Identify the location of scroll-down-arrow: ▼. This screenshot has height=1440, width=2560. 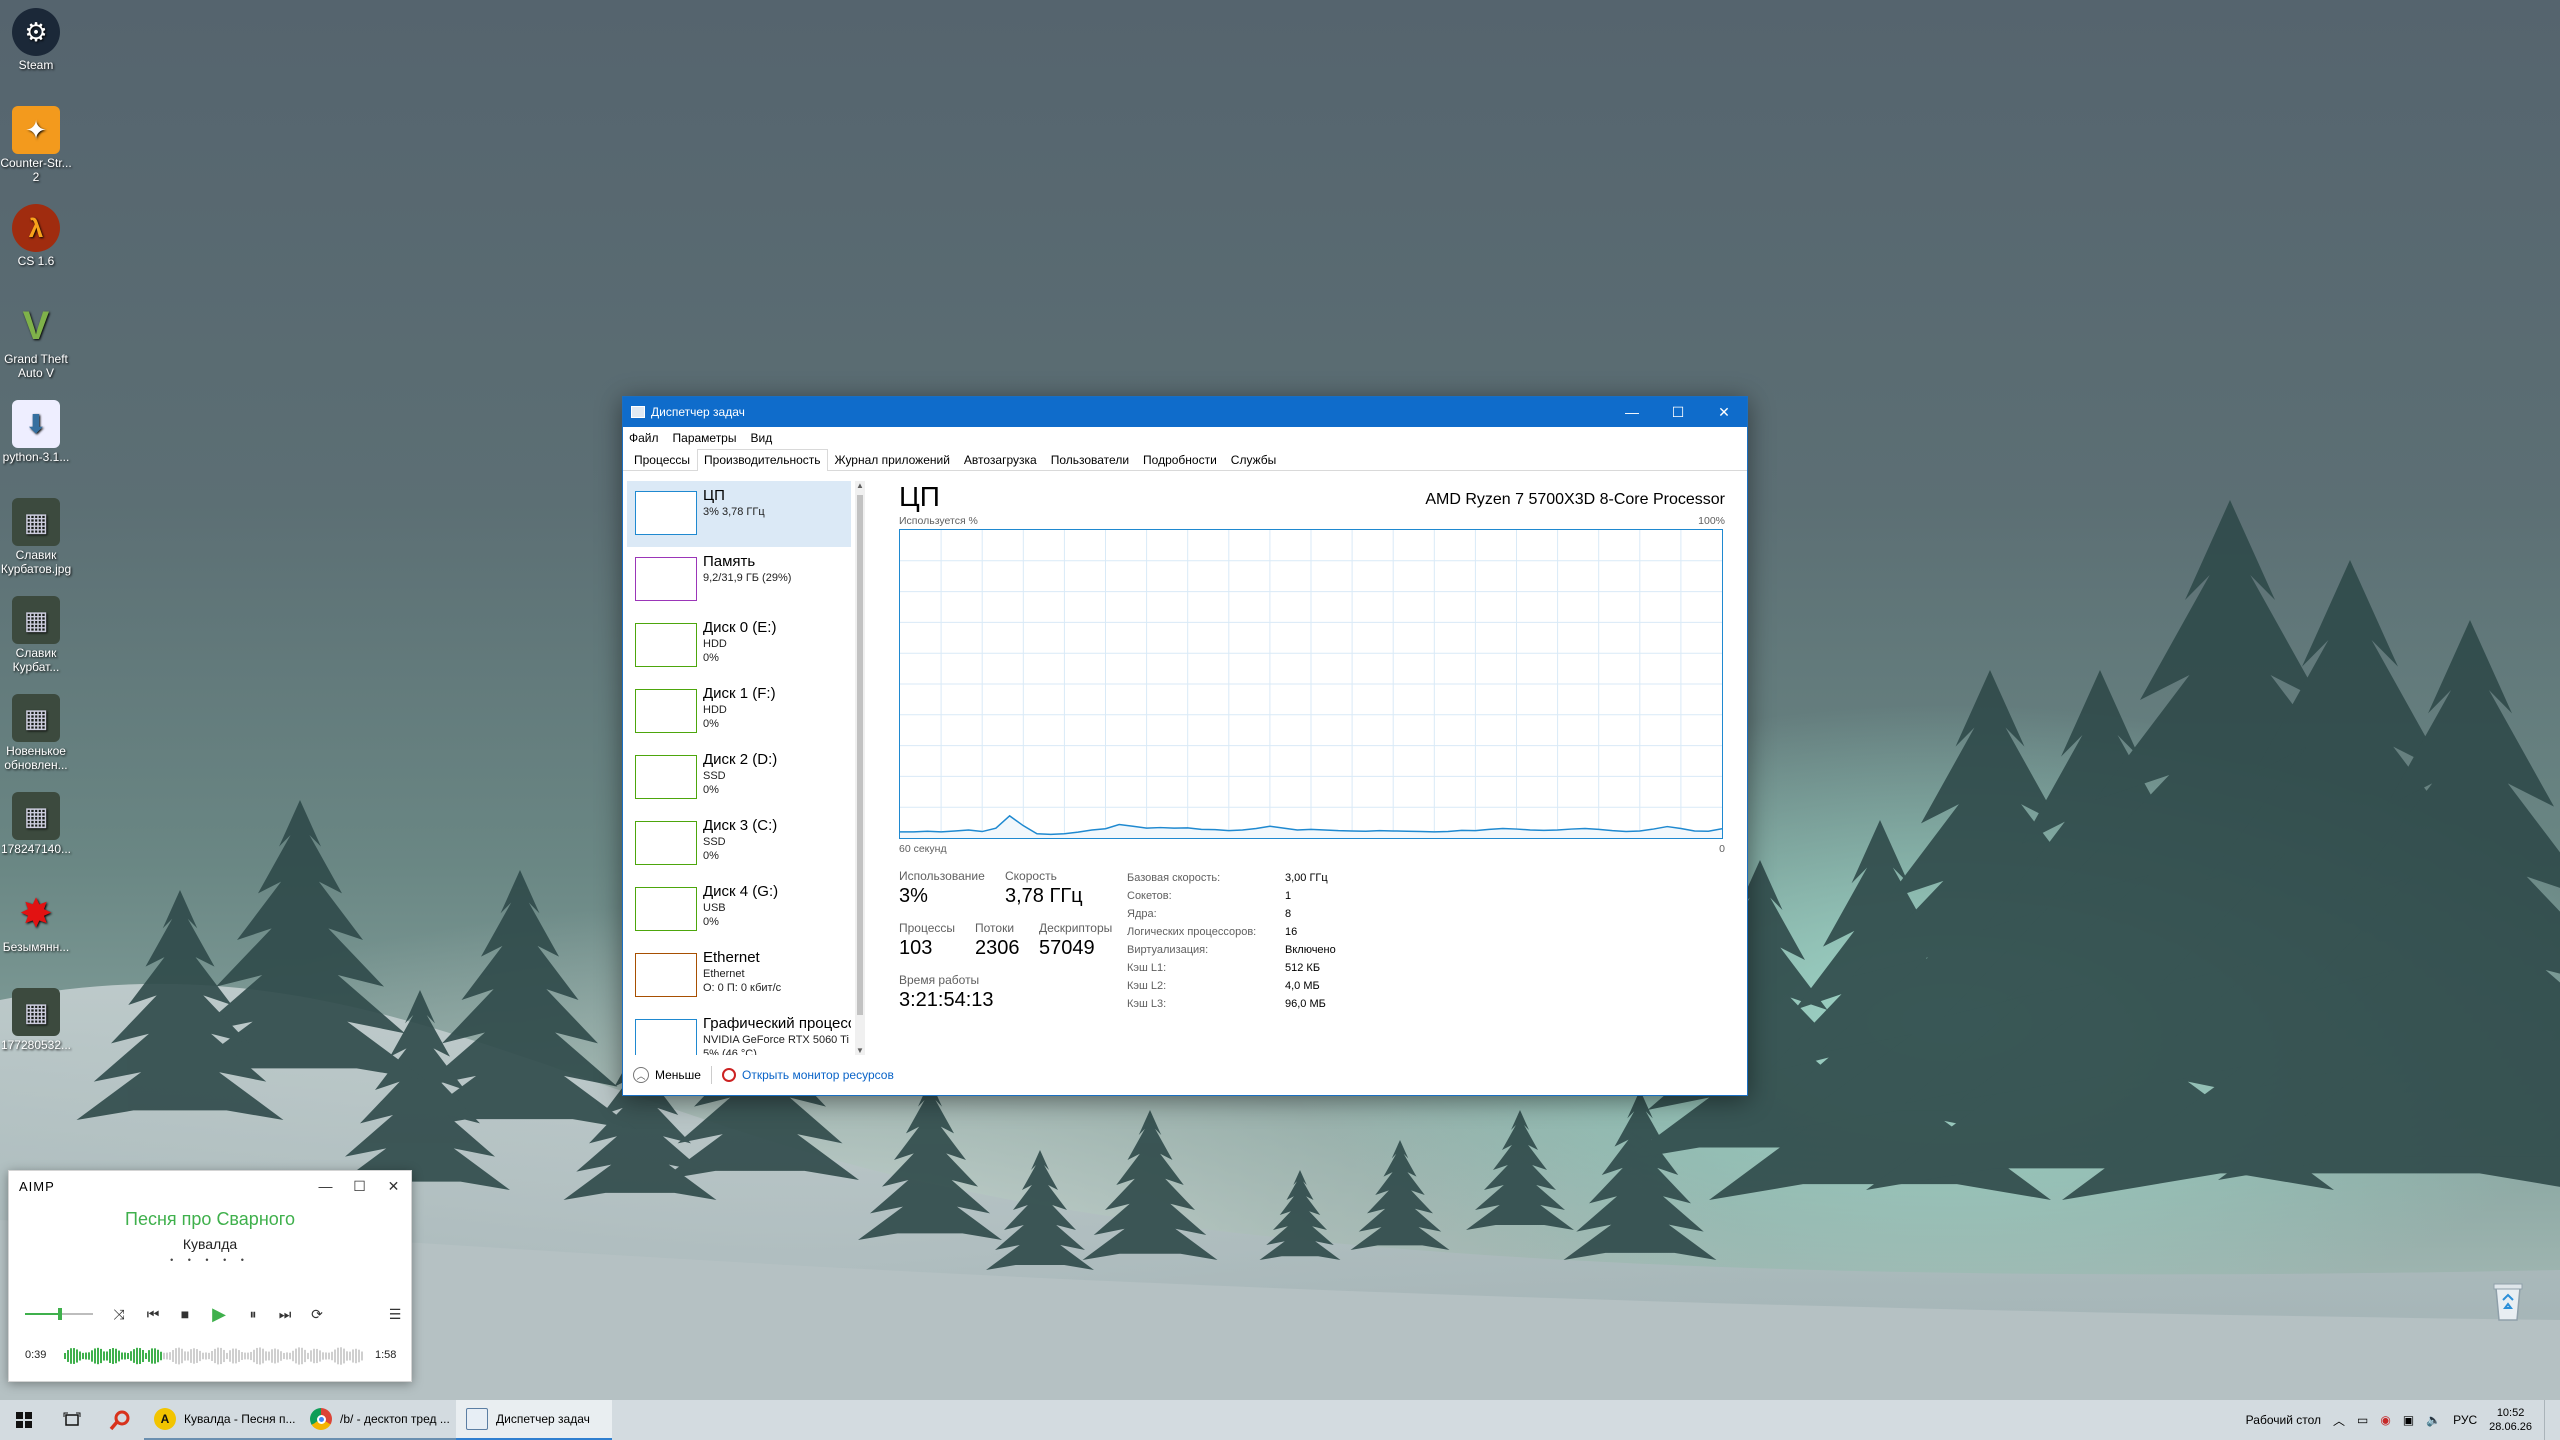
(860, 1050).